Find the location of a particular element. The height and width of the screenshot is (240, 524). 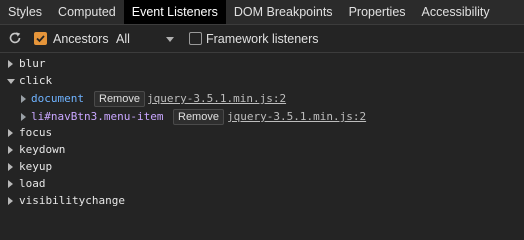

framework-listeners-label: Framework listeners is located at coordinates (262, 39).